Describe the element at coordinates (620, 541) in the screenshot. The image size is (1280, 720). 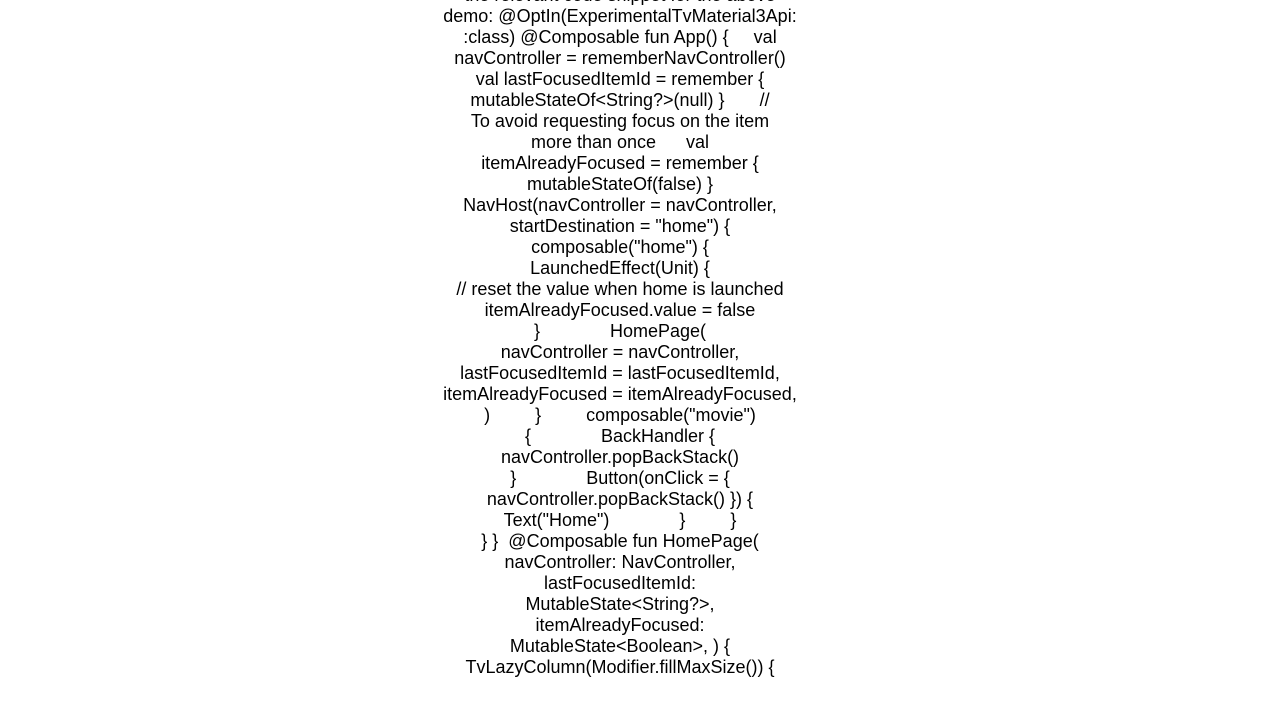
I see `text-line: } } @Composable fun HomePage(` at that location.